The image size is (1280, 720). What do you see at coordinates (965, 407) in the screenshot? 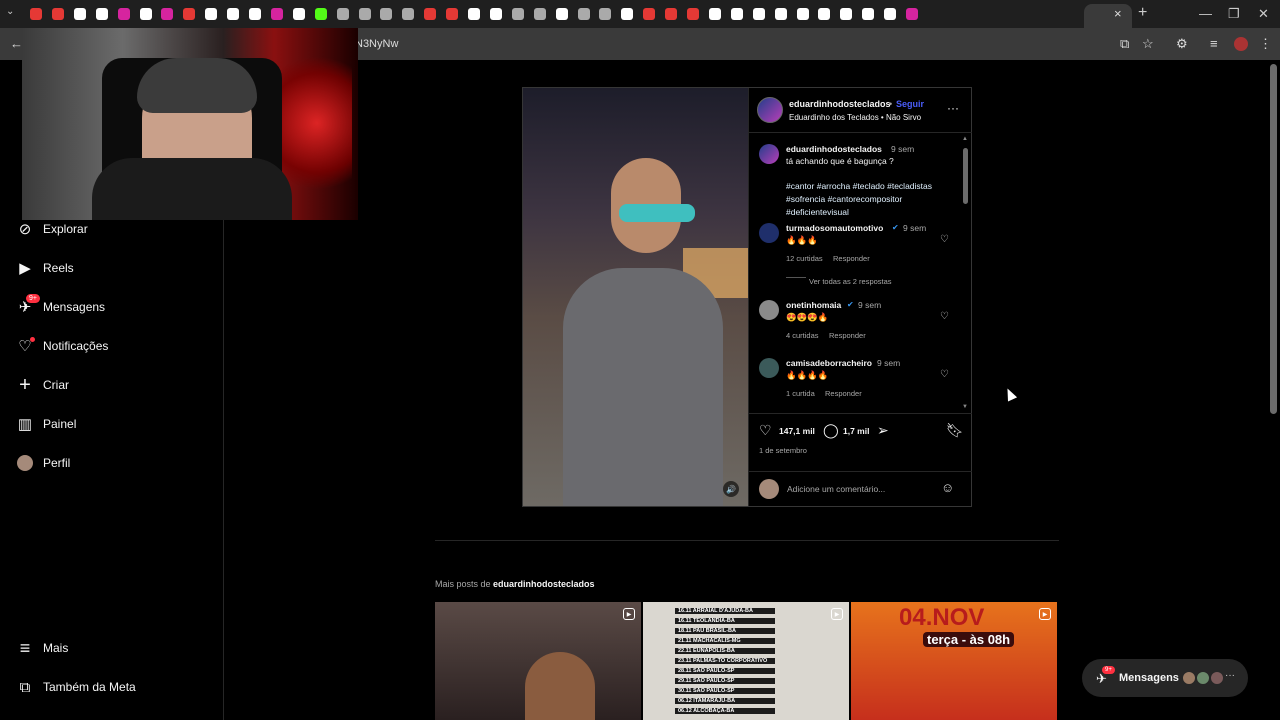
I see `scroll-down-arrow: ▼` at bounding box center [965, 407].